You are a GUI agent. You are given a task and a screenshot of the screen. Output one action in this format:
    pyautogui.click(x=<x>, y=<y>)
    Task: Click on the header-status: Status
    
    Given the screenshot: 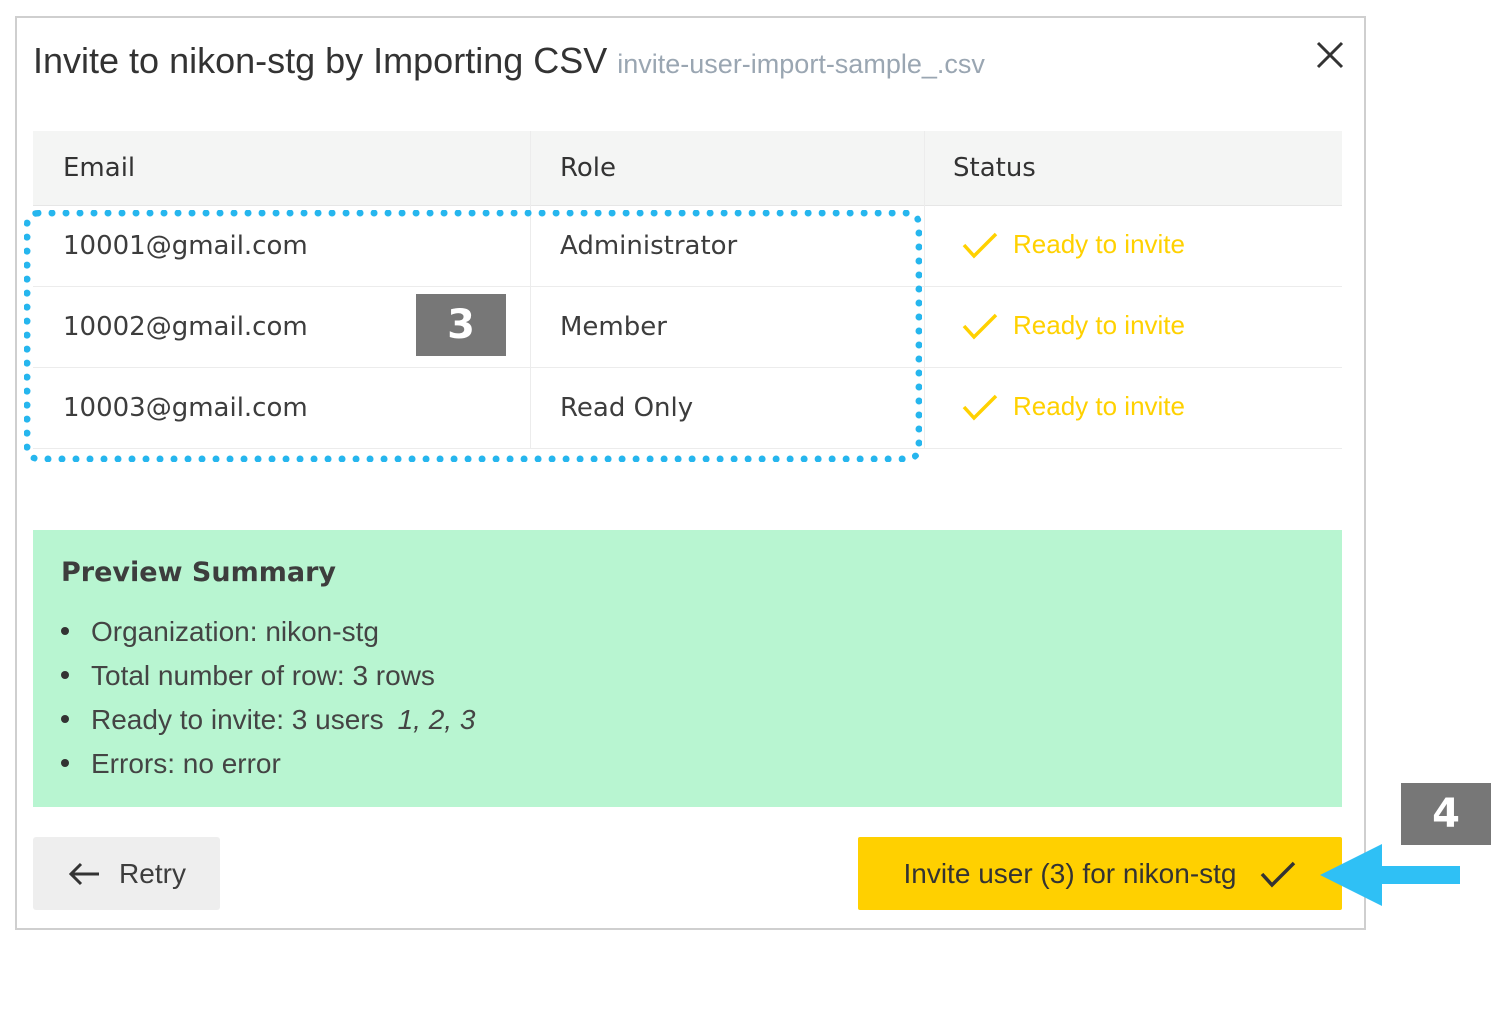 What is the action you would take?
    pyautogui.click(x=994, y=168)
    